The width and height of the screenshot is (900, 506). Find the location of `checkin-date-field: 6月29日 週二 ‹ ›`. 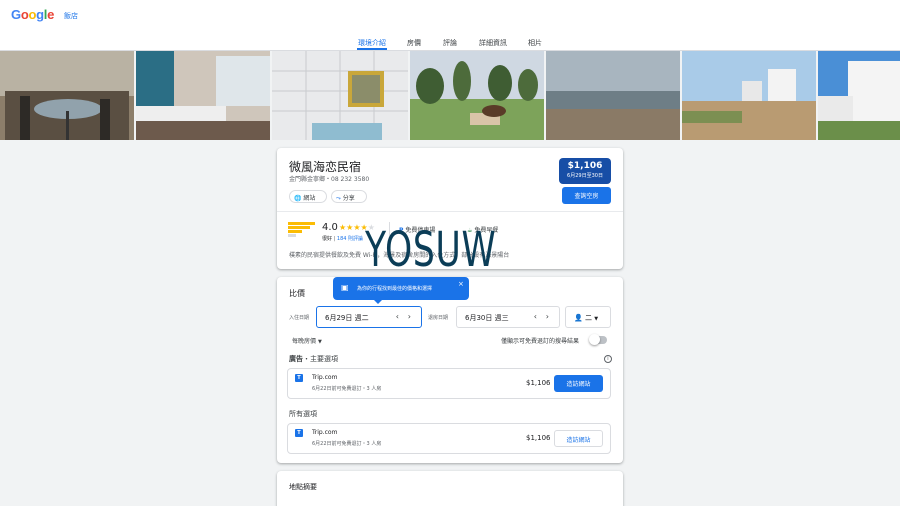

checkin-date-field: 6月29日 週二 ‹ › is located at coordinates (369, 317).